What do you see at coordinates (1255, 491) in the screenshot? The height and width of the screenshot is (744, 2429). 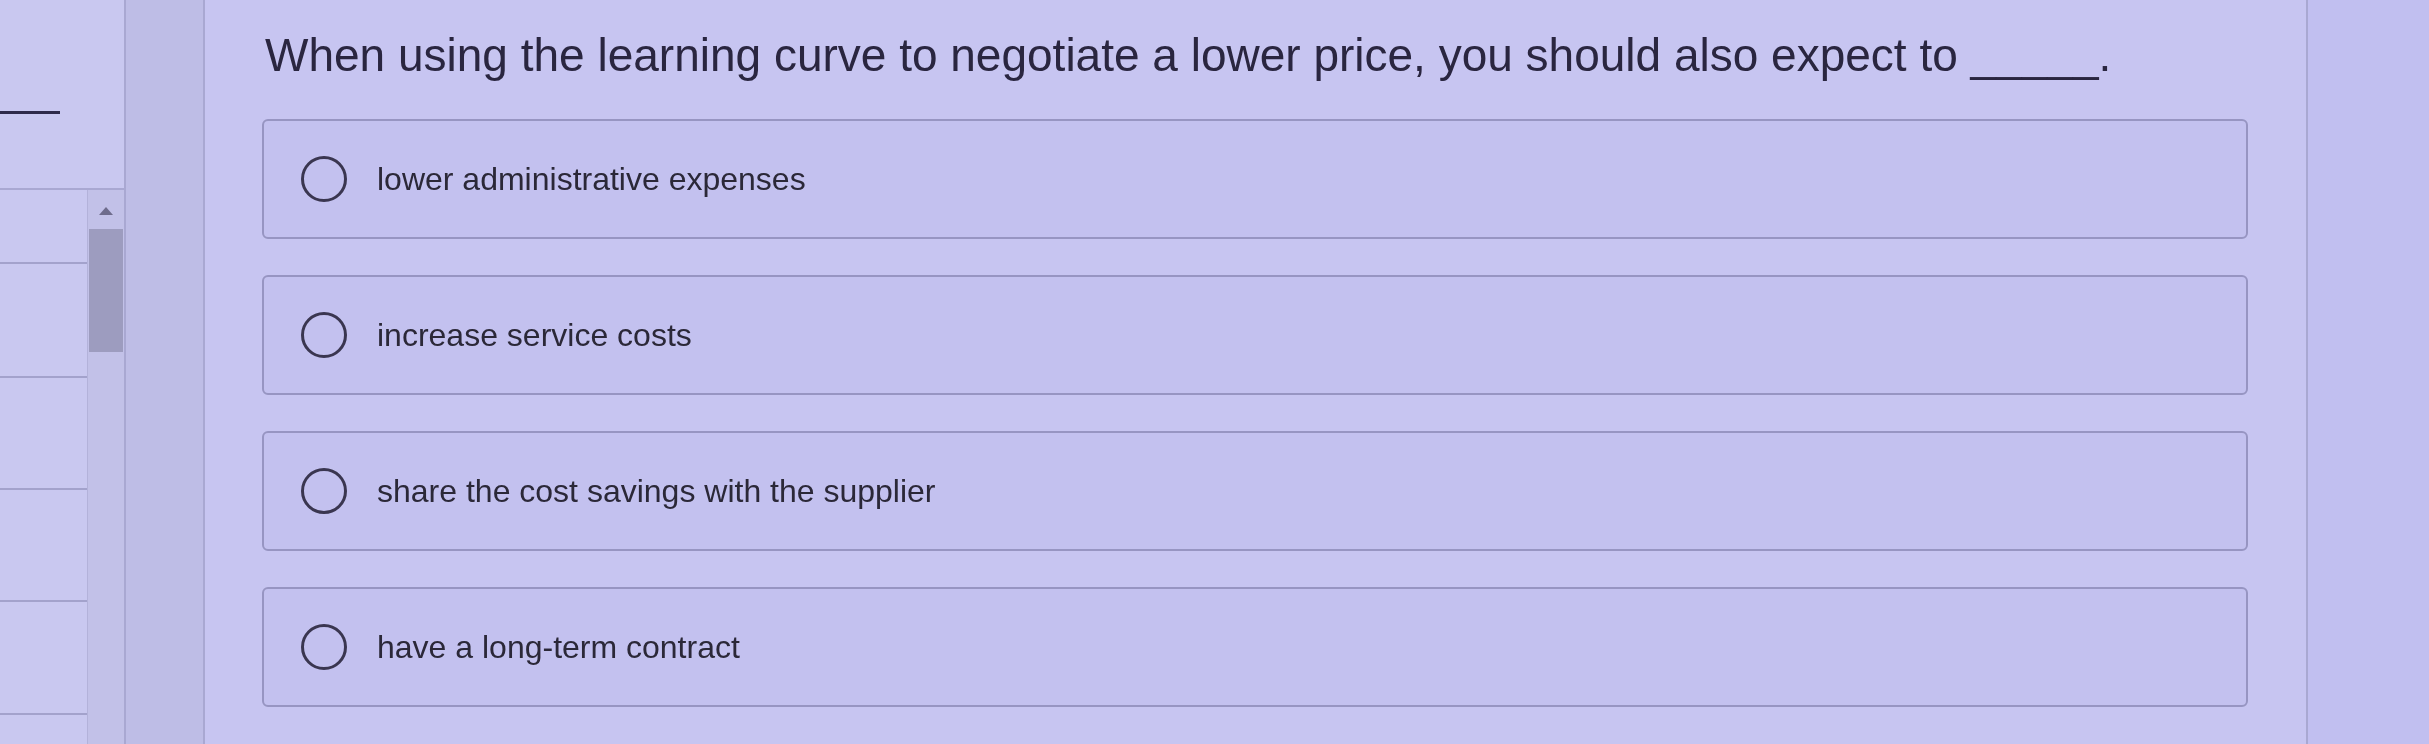 I see `answer-option: share the cost savings with the supplier` at bounding box center [1255, 491].